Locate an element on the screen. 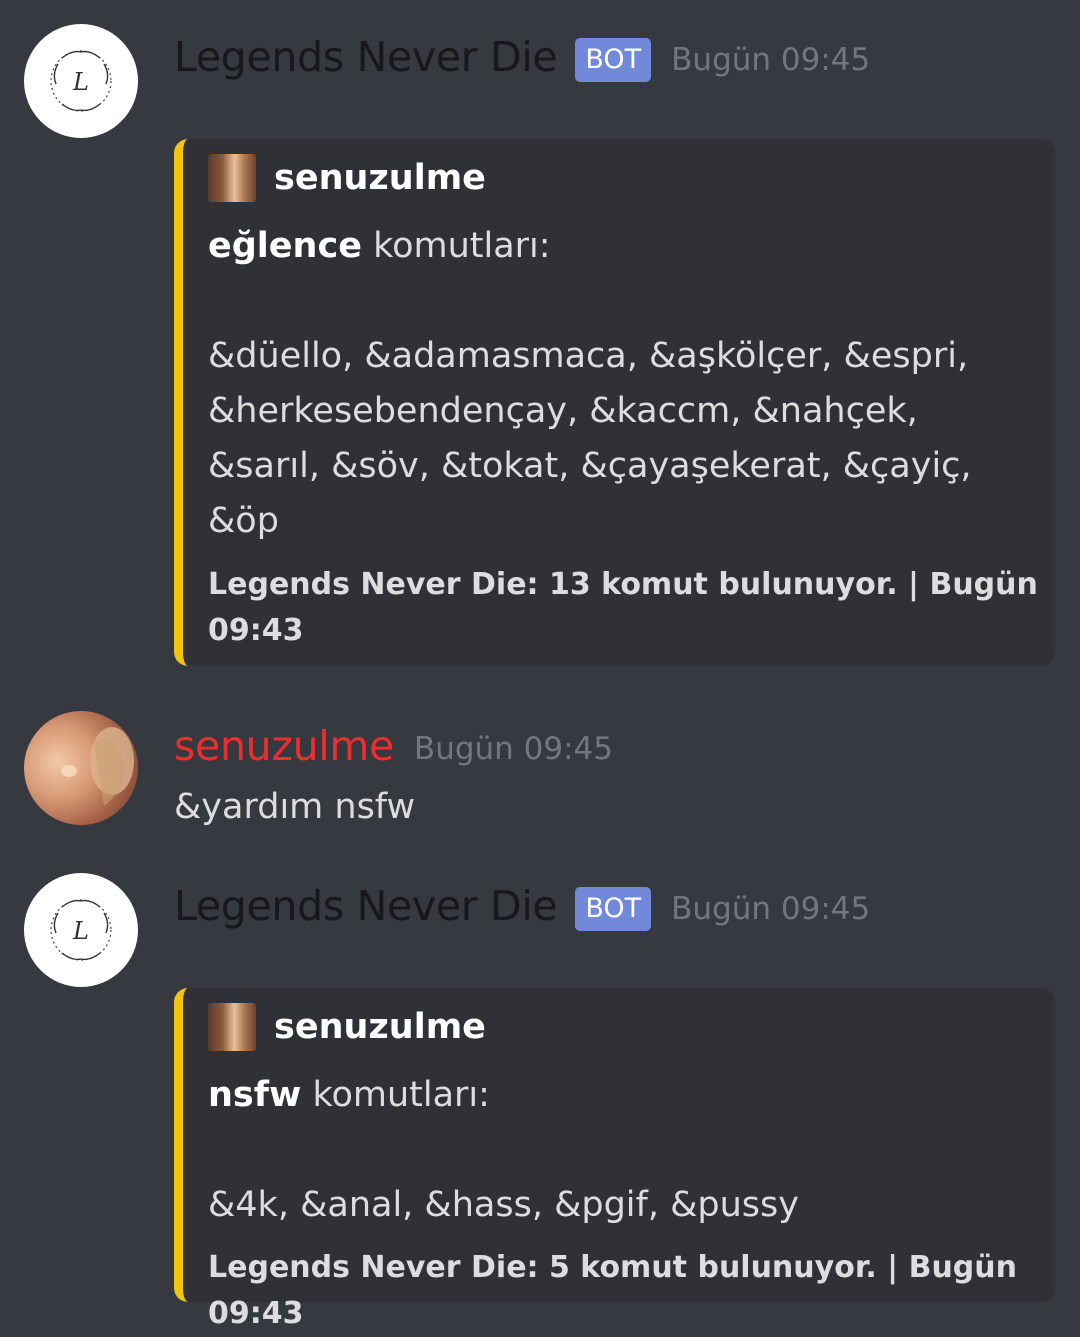 This screenshot has height=1337, width=1080. embed-command-list: &4k, &anal, &hass, &pgif, &pussy is located at coordinates (503, 1205).